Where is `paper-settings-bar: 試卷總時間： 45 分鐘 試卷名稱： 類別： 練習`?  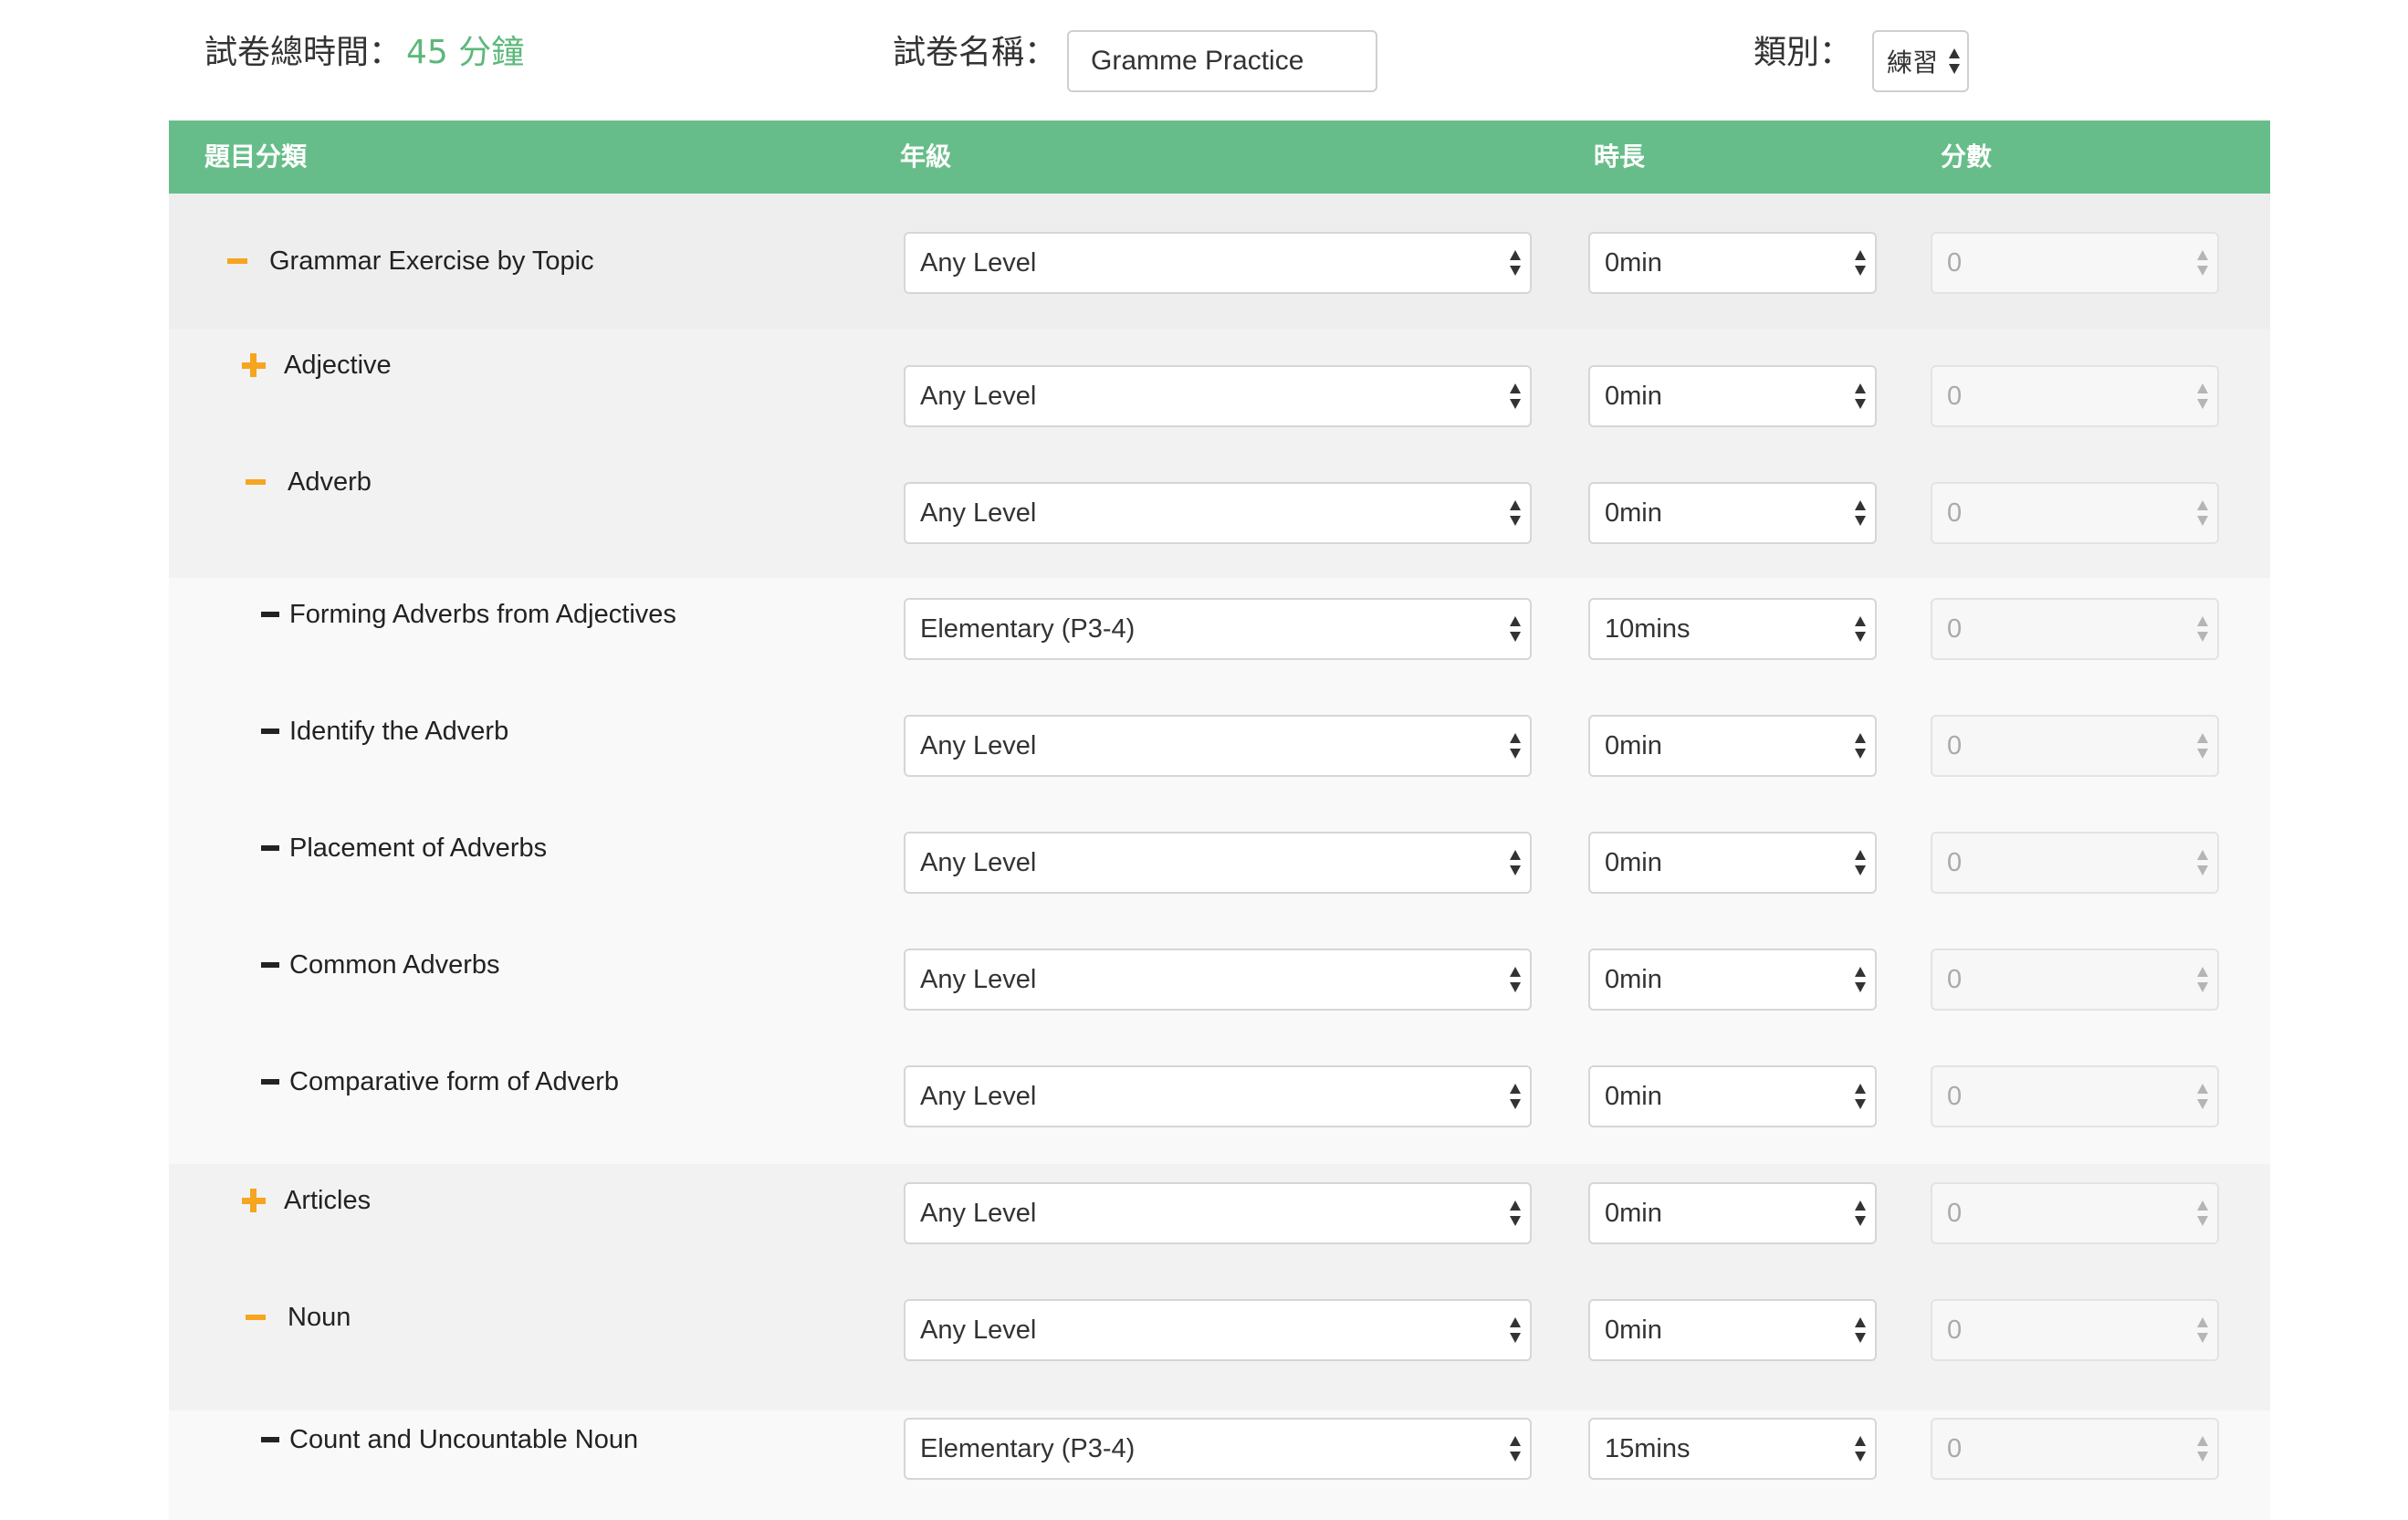
paper-settings-bar: 試卷總時間： 45 分鐘 試卷名稱： 類別： 練習 is located at coordinates (1204, 59).